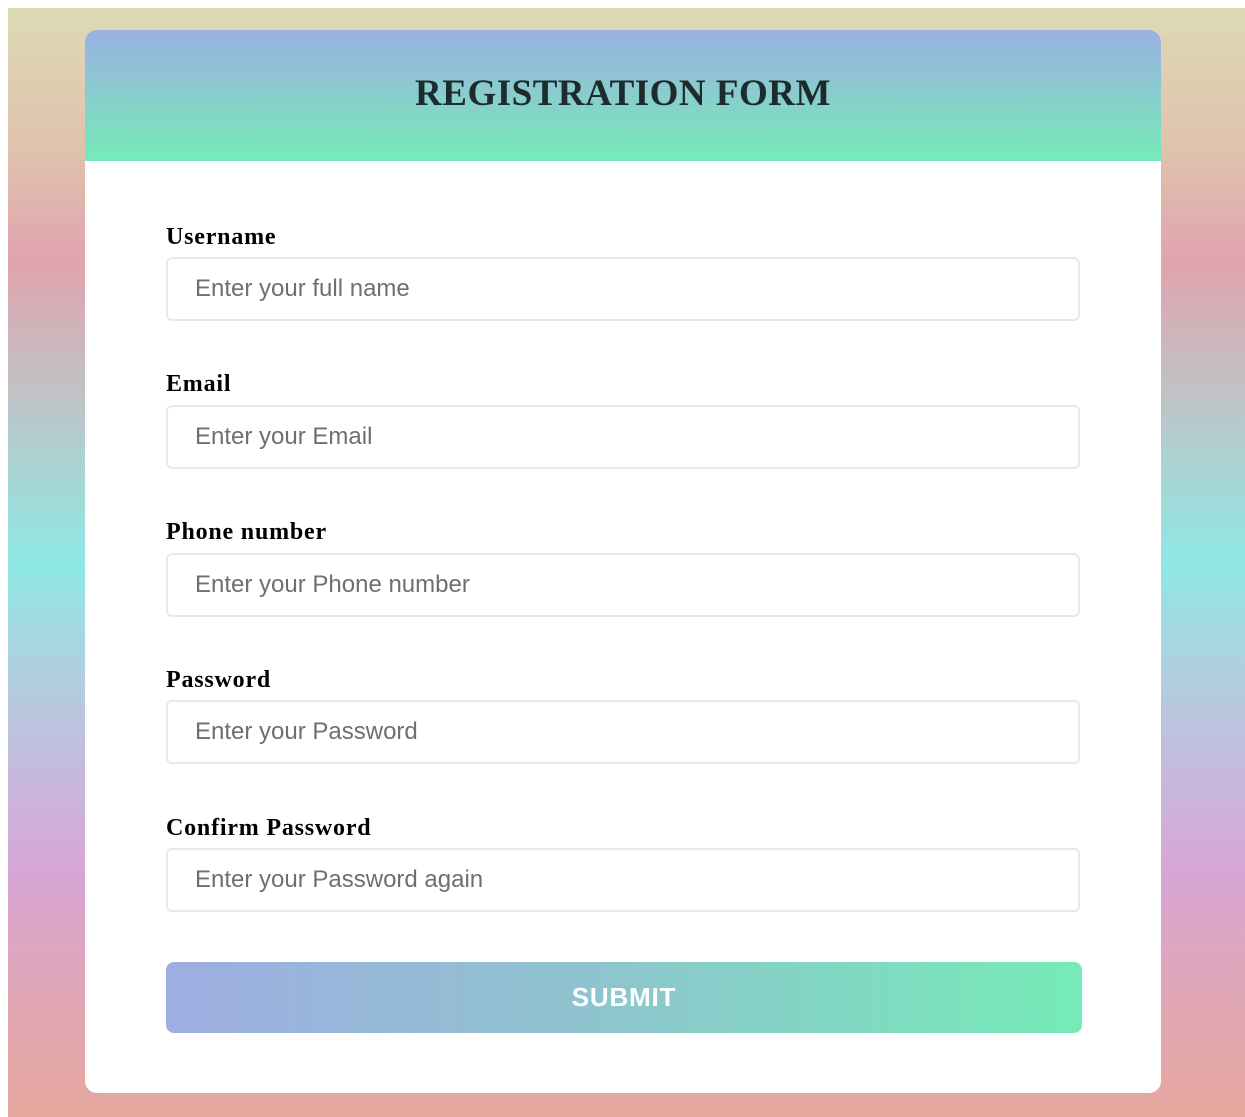 The width and height of the screenshot is (1245, 1117). What do you see at coordinates (246, 532) in the screenshot?
I see `phone-number-label: Phone number` at bounding box center [246, 532].